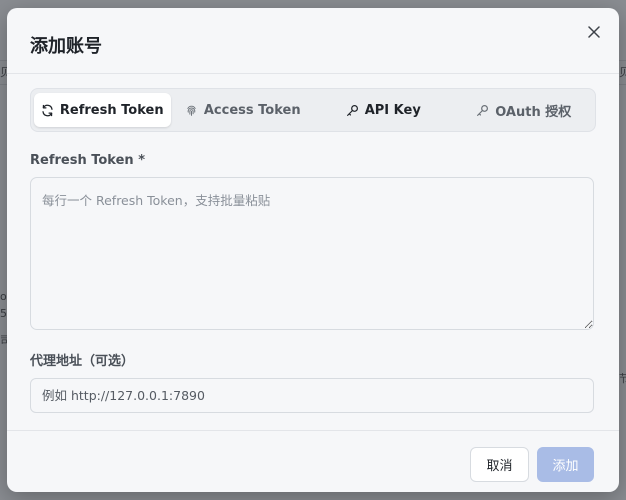 This screenshot has width=626, height=500. I want to click on fingerprint-icon, so click(191, 110).